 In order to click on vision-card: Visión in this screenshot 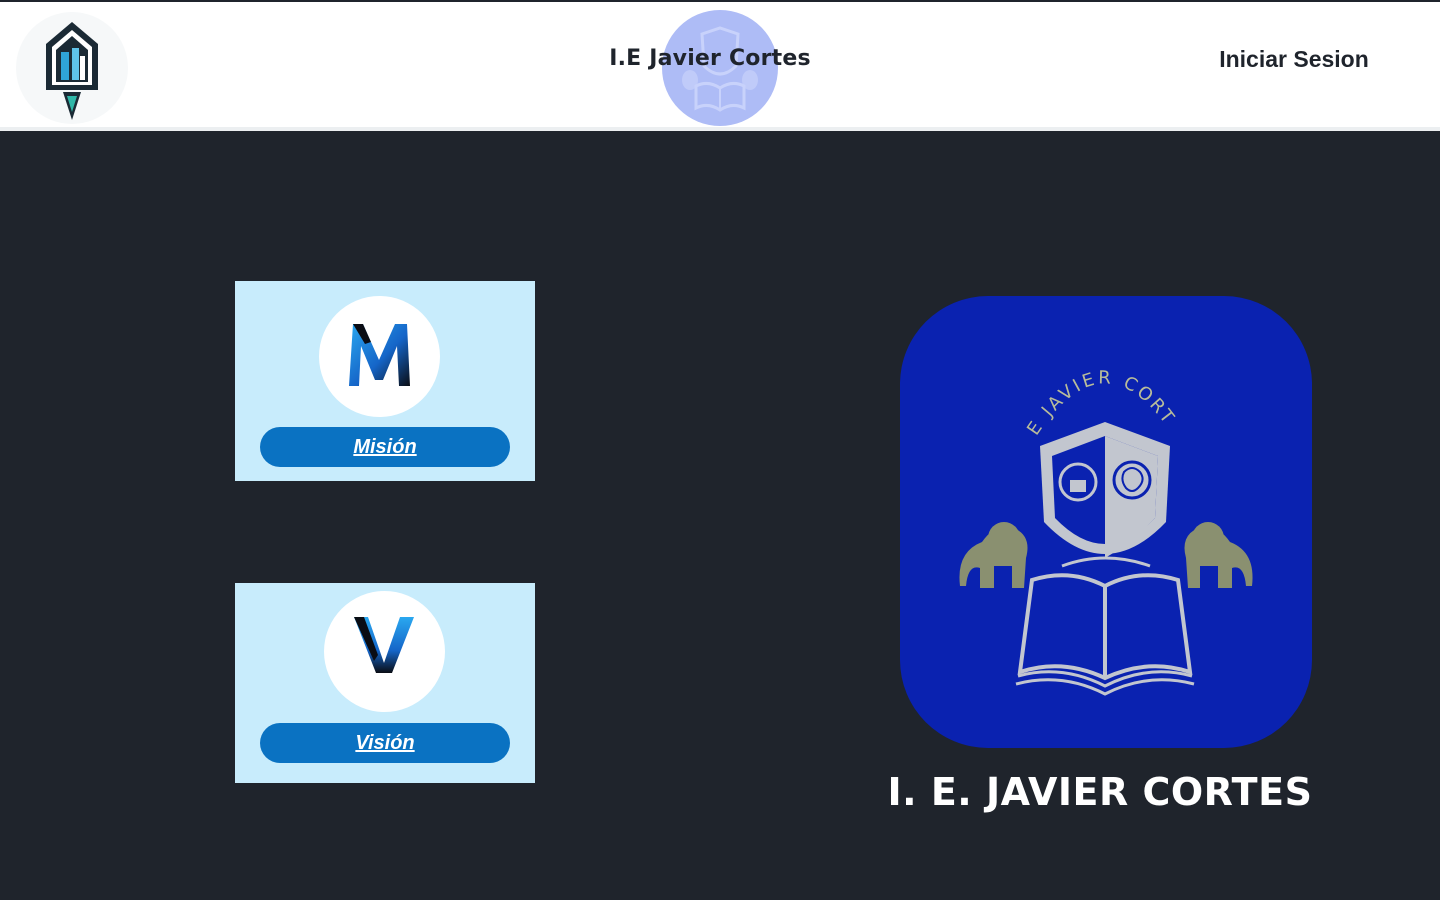, I will do `click(385, 683)`.